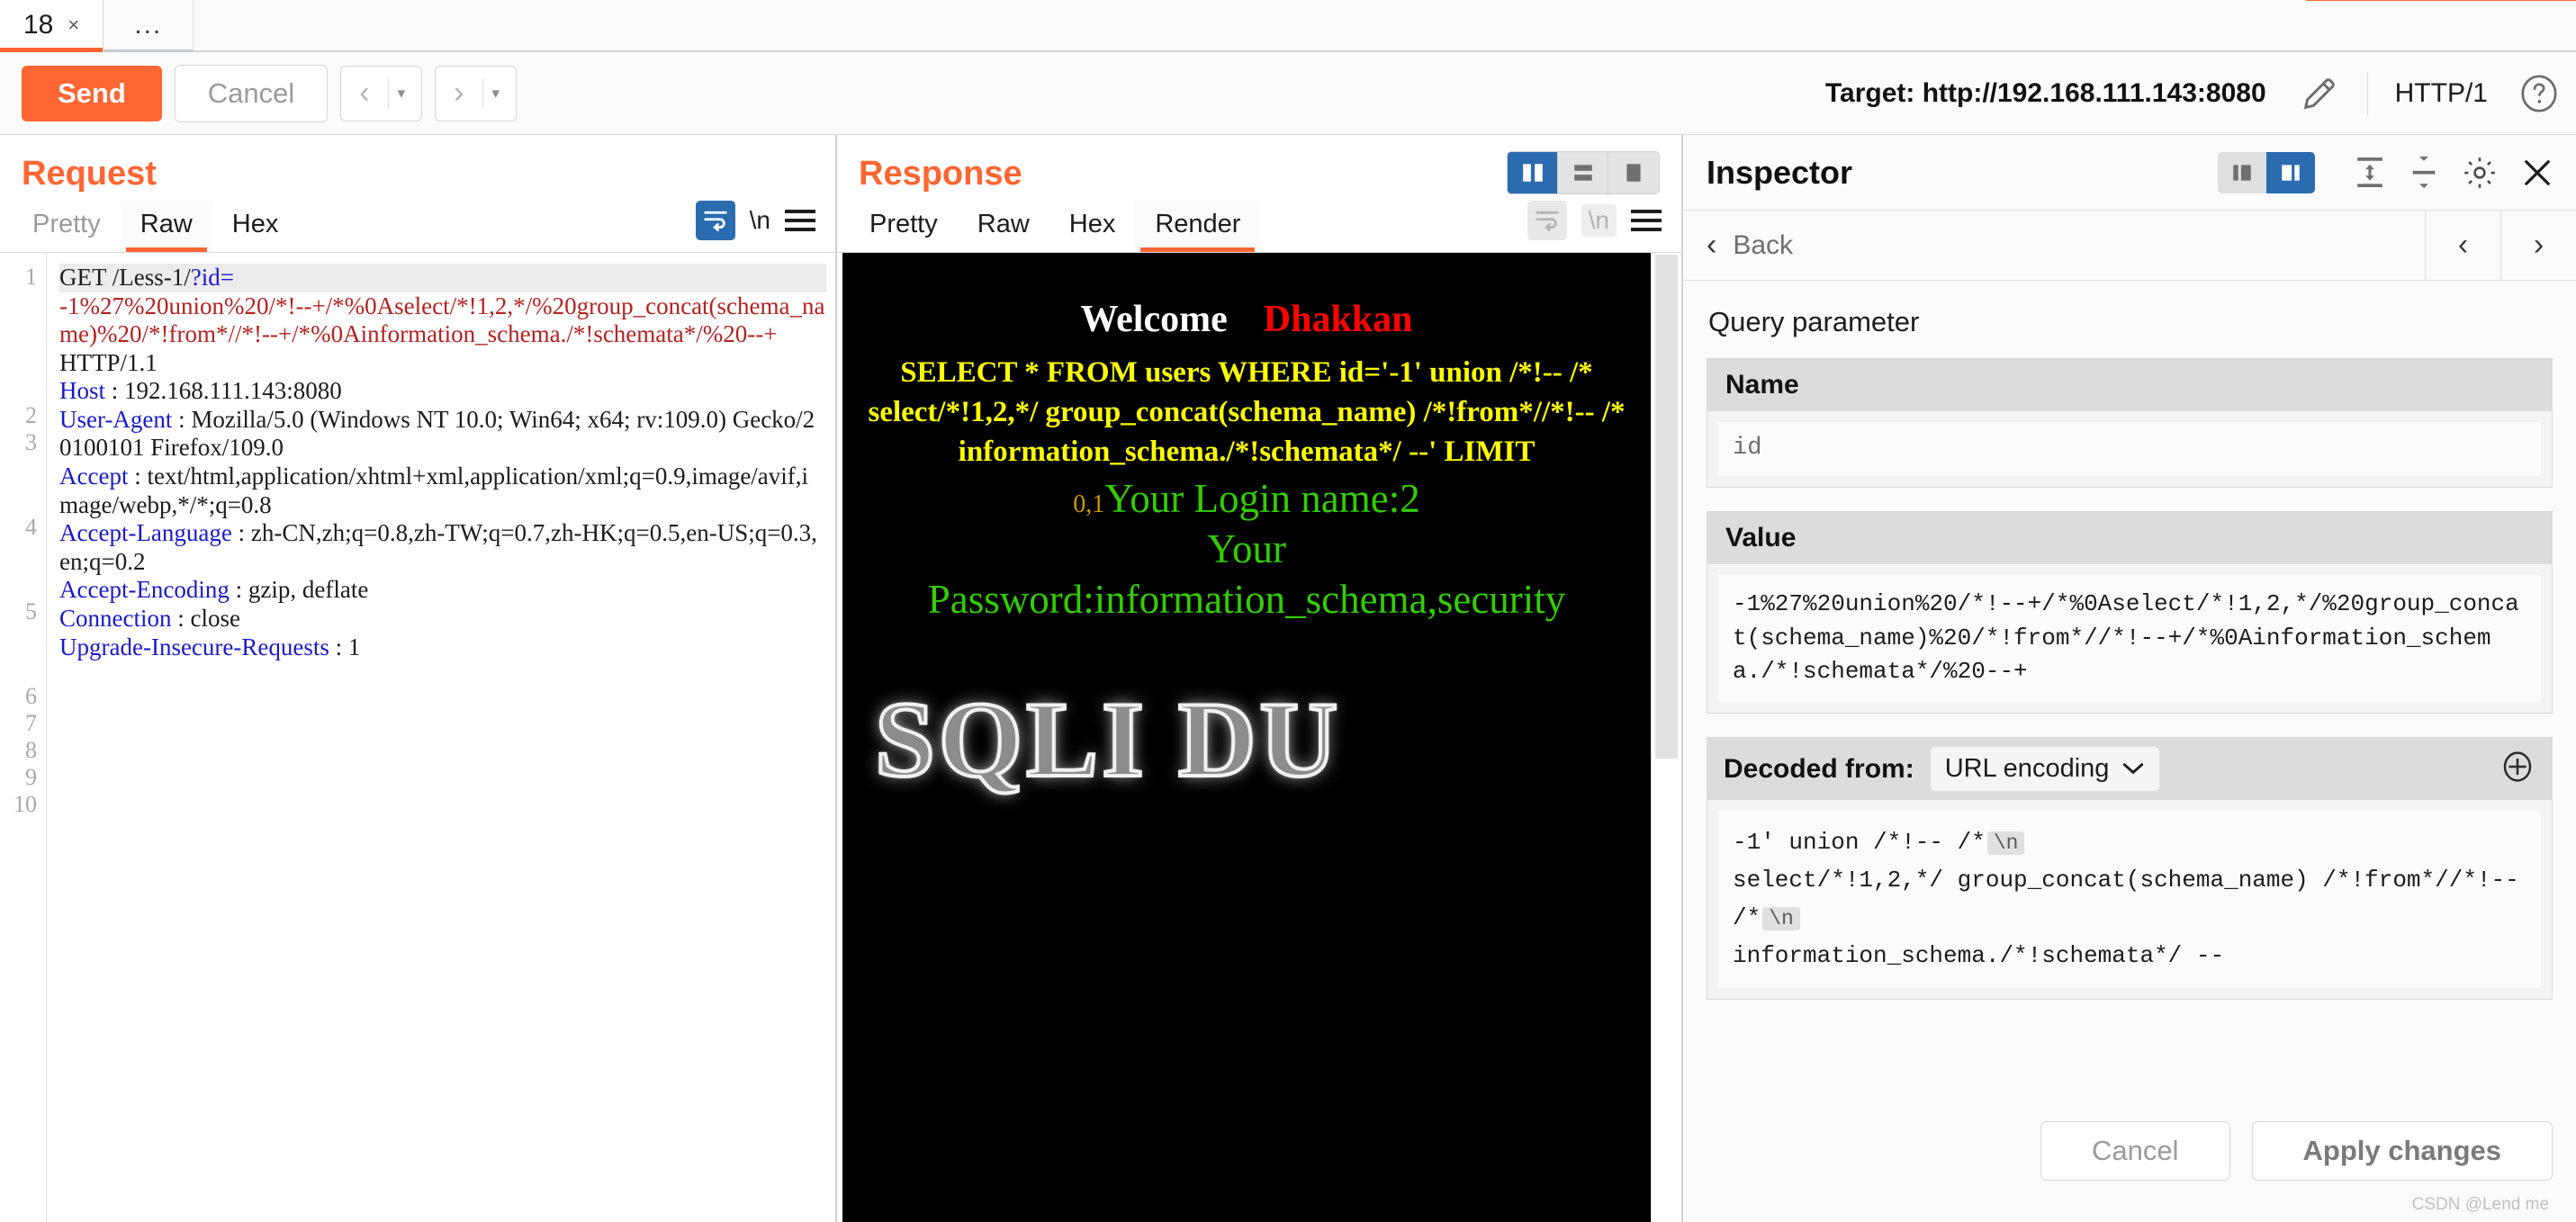  Describe the element at coordinates (31, 527) in the screenshot. I see `line-number: 4` at that location.